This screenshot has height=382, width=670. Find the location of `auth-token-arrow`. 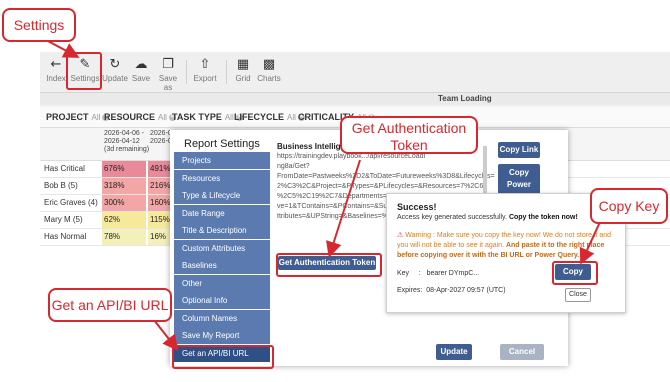

auth-token-arrow is located at coordinates (343, 208).